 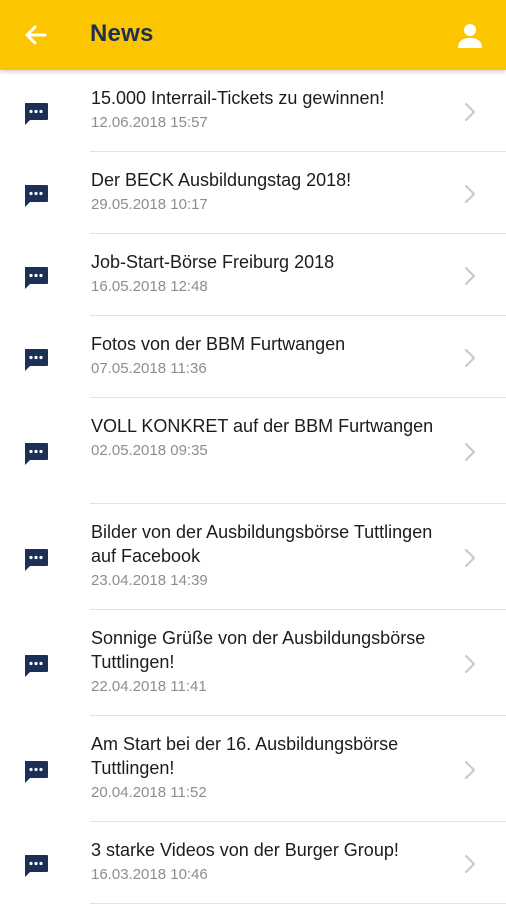 I want to click on news-item-date: 07.05.2018 11:36, so click(x=149, y=368).